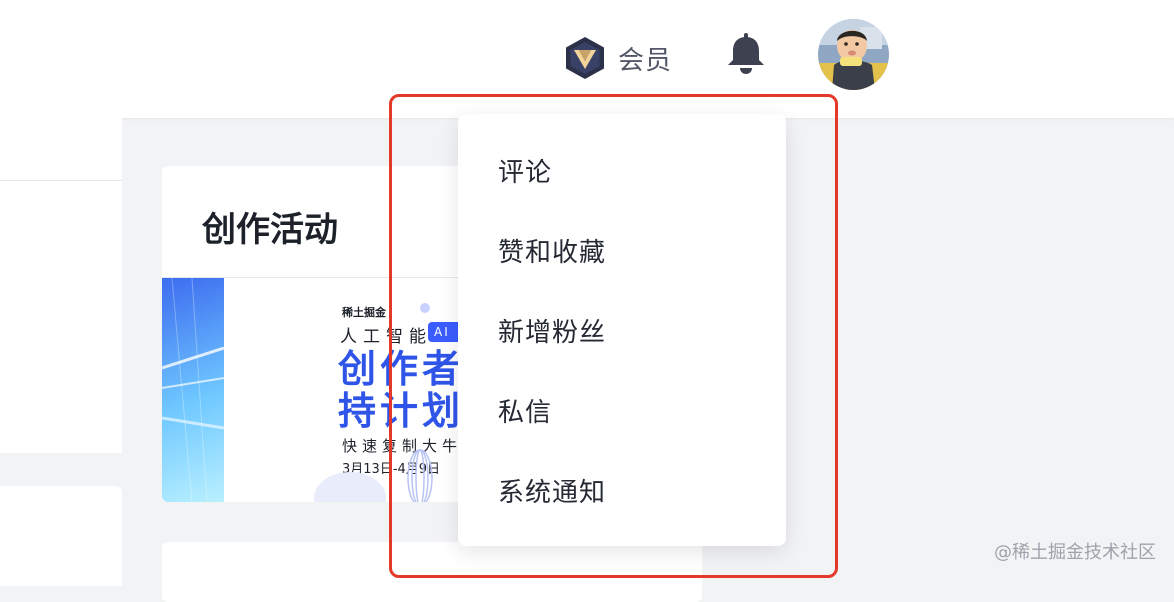  What do you see at coordinates (432, 572) in the screenshot?
I see `bottom-card` at bounding box center [432, 572].